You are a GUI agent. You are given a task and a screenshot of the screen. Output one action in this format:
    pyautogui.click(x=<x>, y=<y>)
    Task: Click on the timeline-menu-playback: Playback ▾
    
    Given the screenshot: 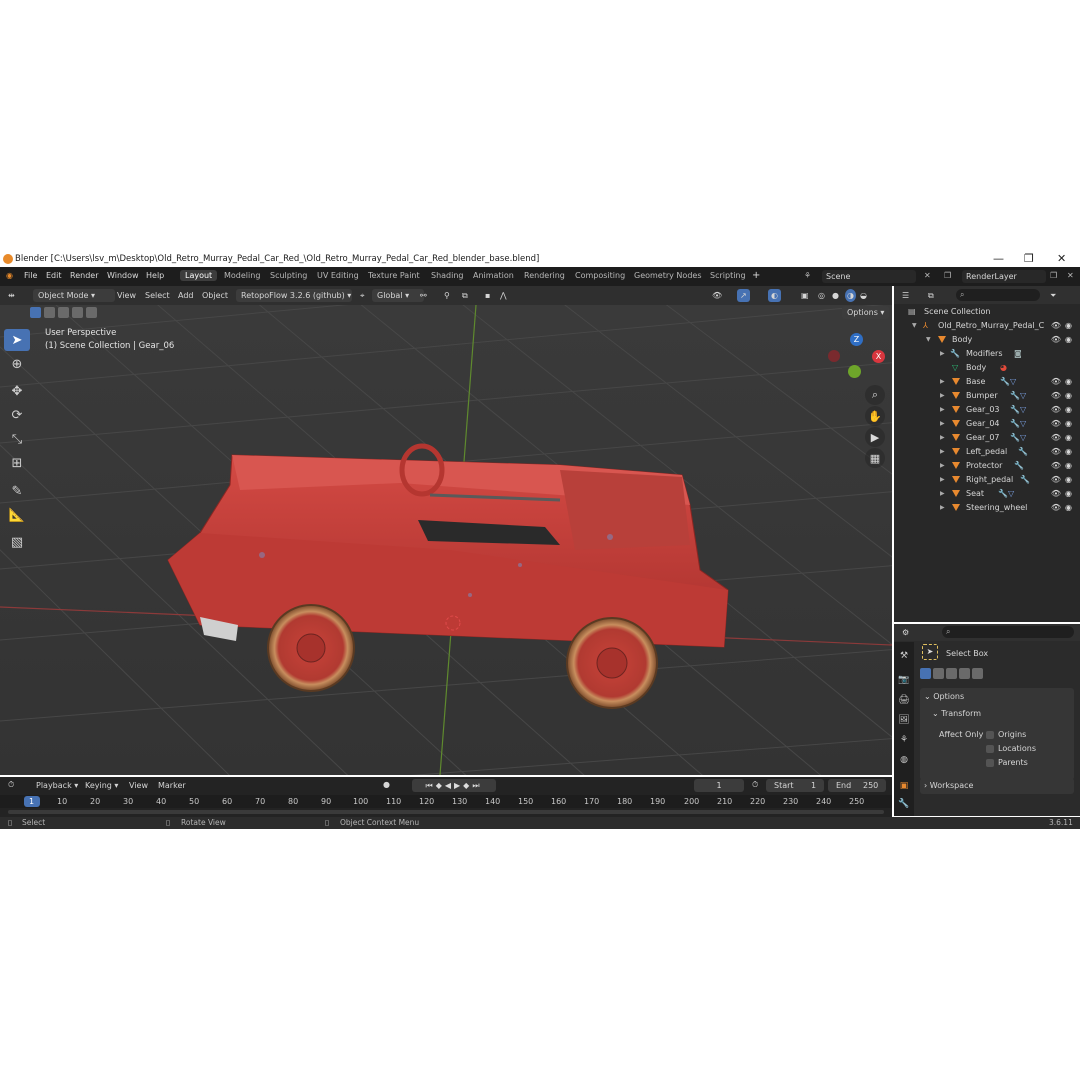 What is the action you would take?
    pyautogui.click(x=57, y=785)
    